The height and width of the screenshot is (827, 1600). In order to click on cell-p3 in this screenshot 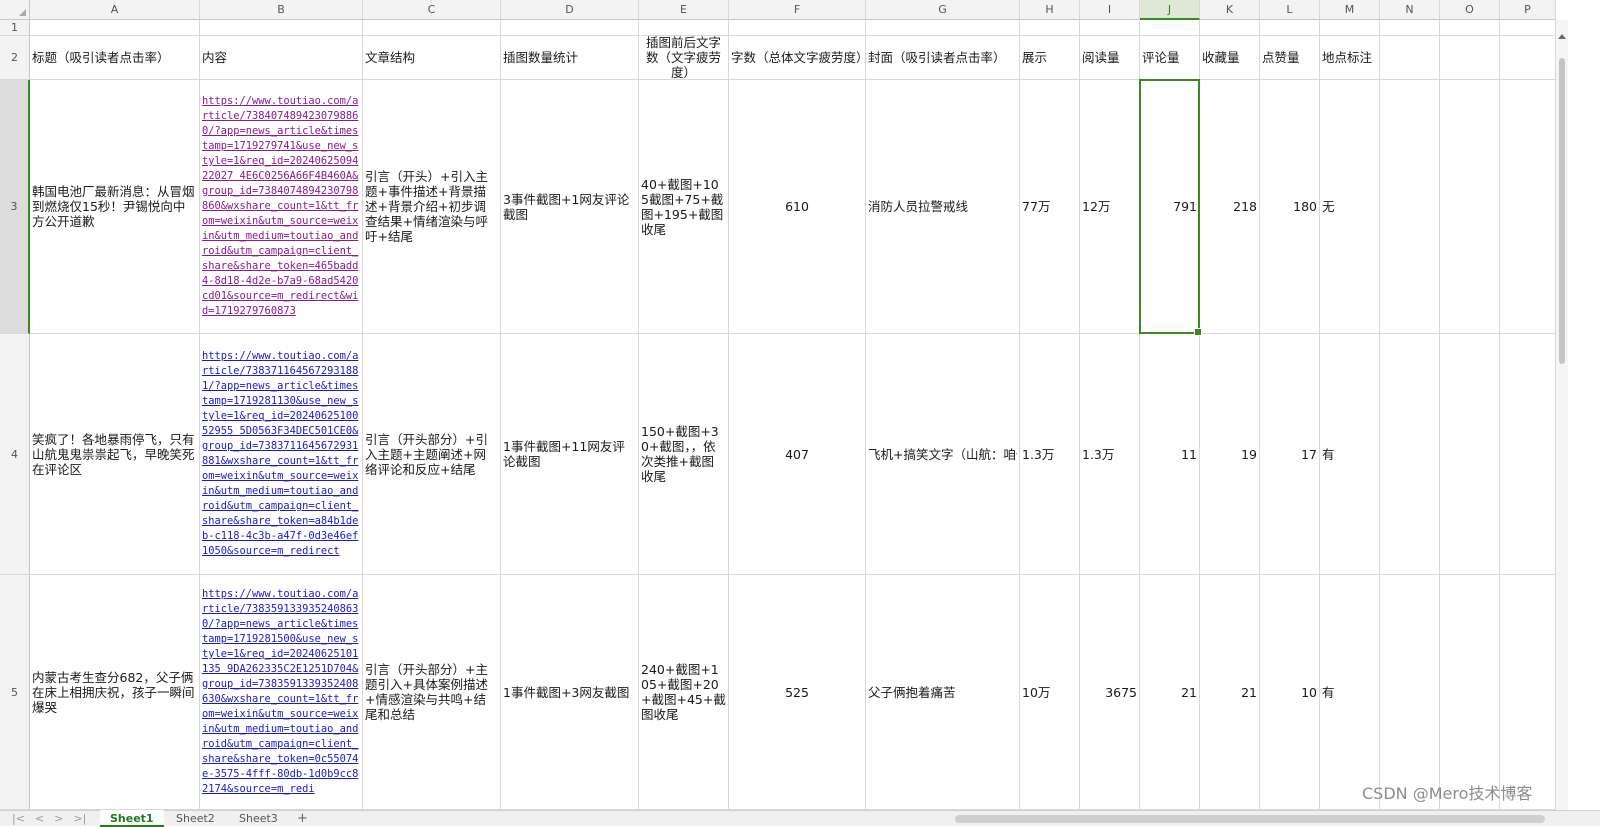, I will do `click(1528, 207)`.